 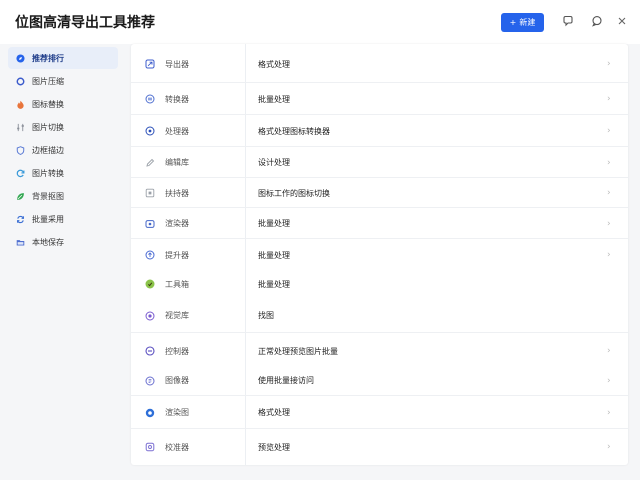 I want to click on leaf-icon, so click(x=20, y=196).